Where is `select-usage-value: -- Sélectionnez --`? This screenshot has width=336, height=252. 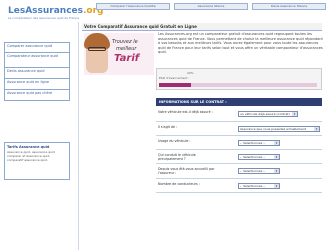 select-usage-value: -- Sélectionnez -- is located at coordinates (253, 143).